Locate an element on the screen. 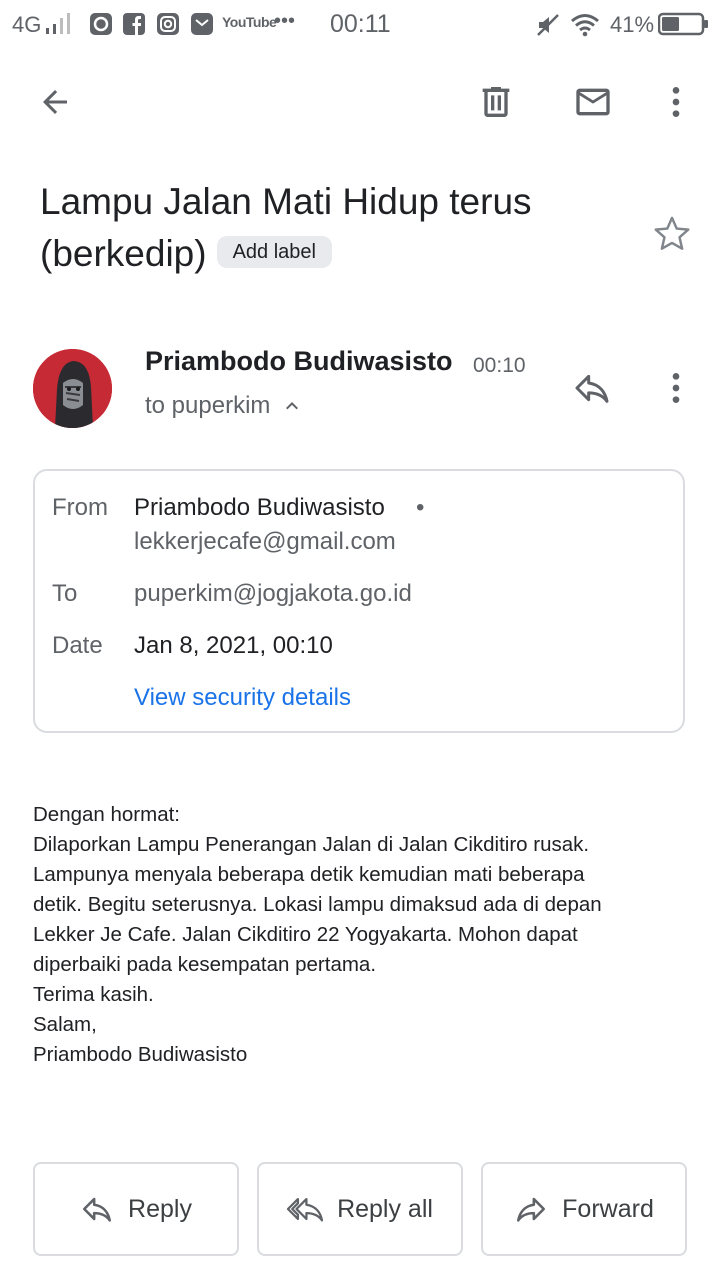 The height and width of the screenshot is (1280, 720). to-email: puperkim@jogjakota.go.id is located at coordinates (273, 594).